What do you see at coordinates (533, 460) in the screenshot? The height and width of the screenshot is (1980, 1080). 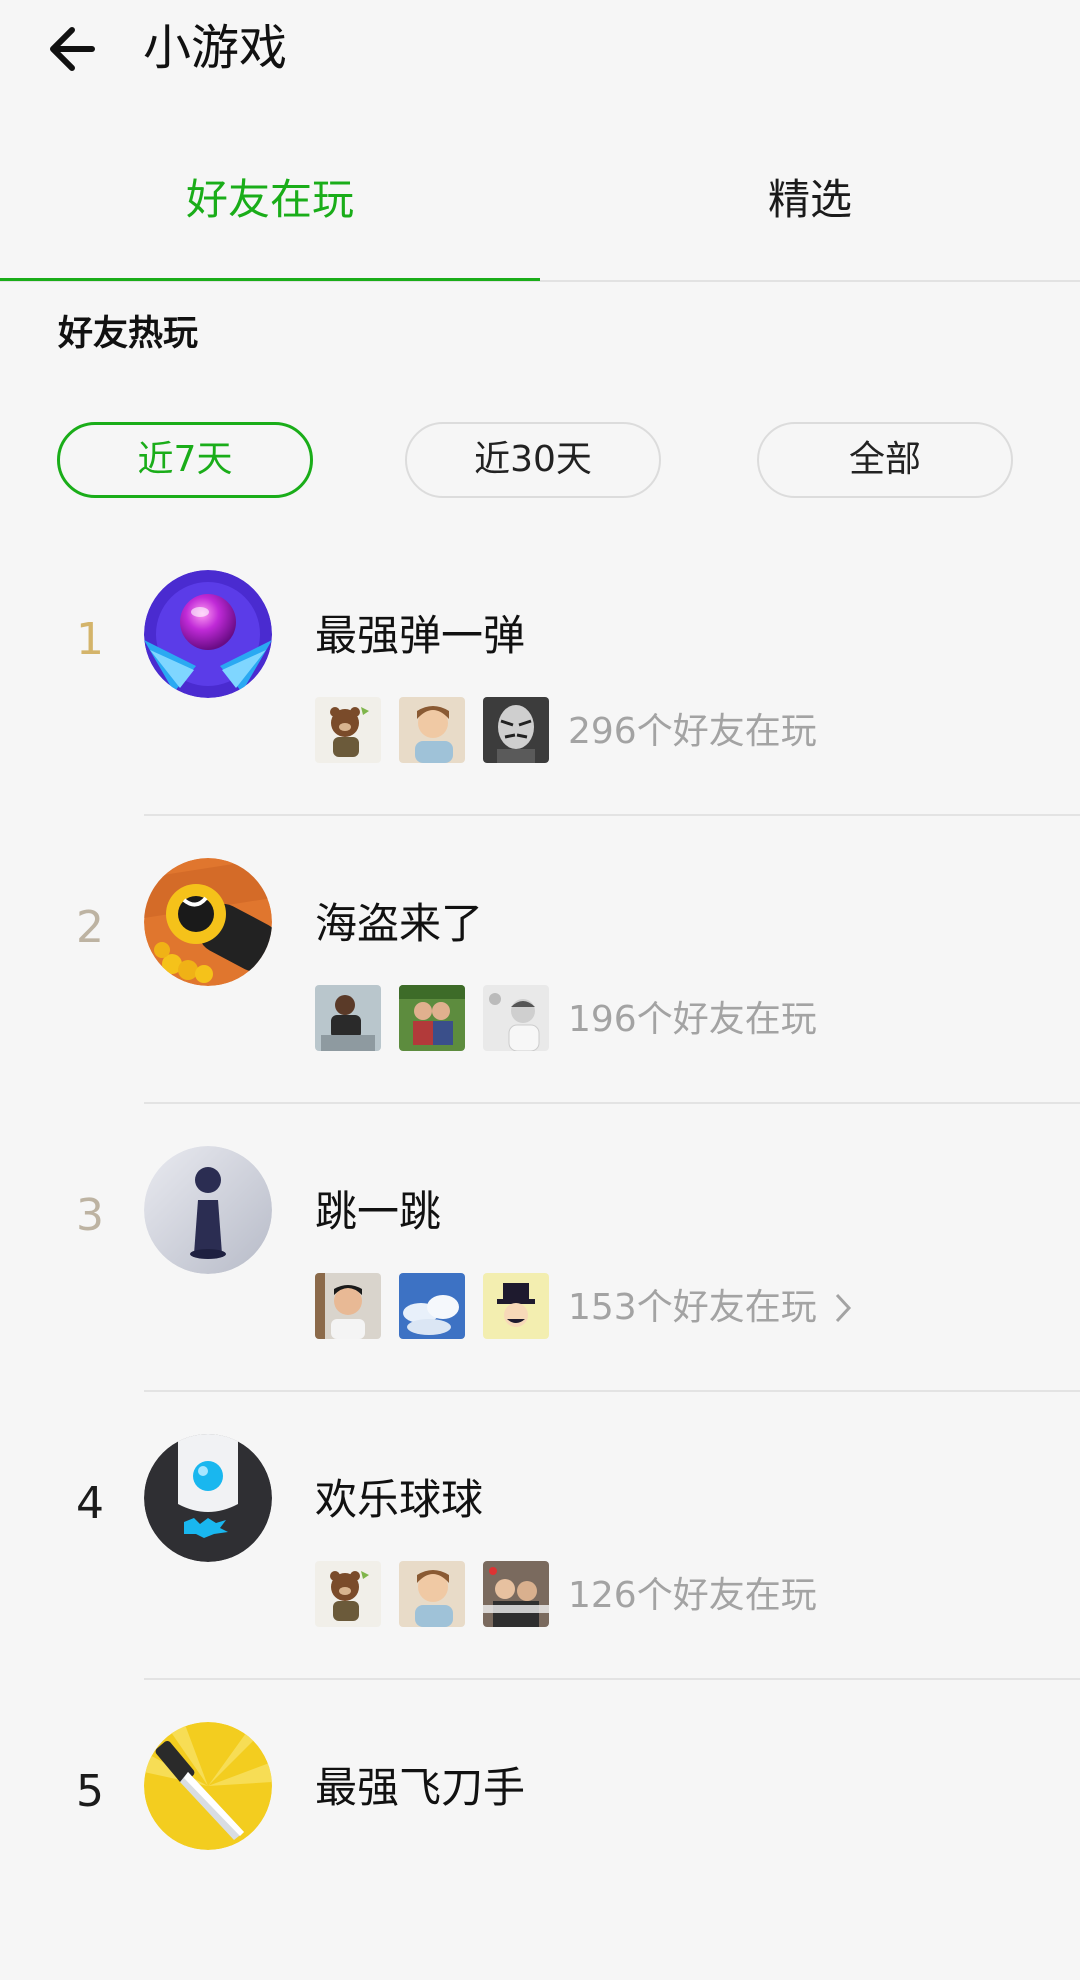 I see `filter-30-days: 近30天` at bounding box center [533, 460].